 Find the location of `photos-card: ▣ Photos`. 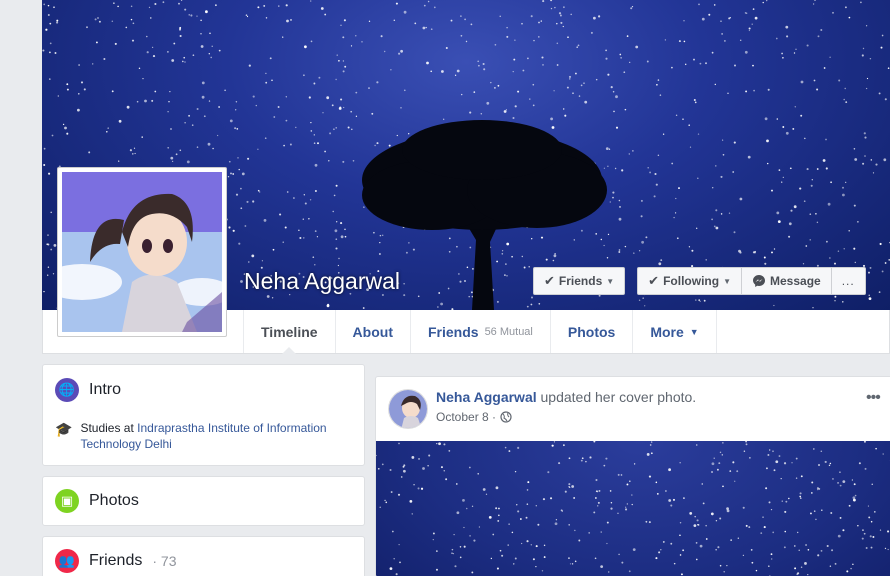

photos-card: ▣ Photos is located at coordinates (203, 501).